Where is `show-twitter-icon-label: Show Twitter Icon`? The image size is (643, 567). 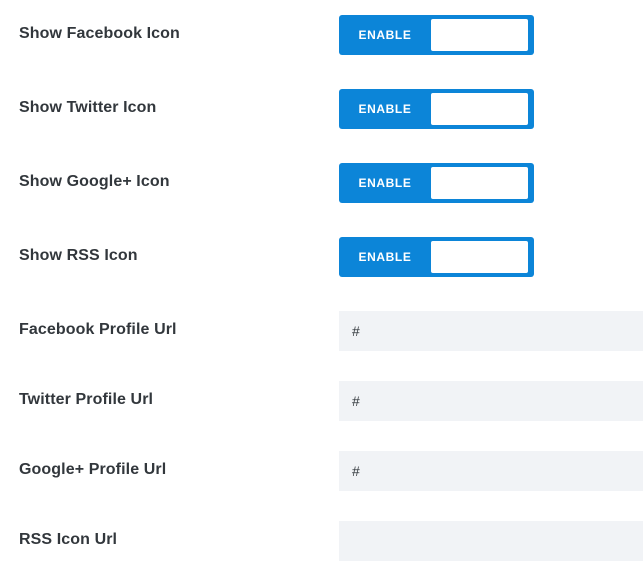
show-twitter-icon-label: Show Twitter Icon is located at coordinates (88, 107).